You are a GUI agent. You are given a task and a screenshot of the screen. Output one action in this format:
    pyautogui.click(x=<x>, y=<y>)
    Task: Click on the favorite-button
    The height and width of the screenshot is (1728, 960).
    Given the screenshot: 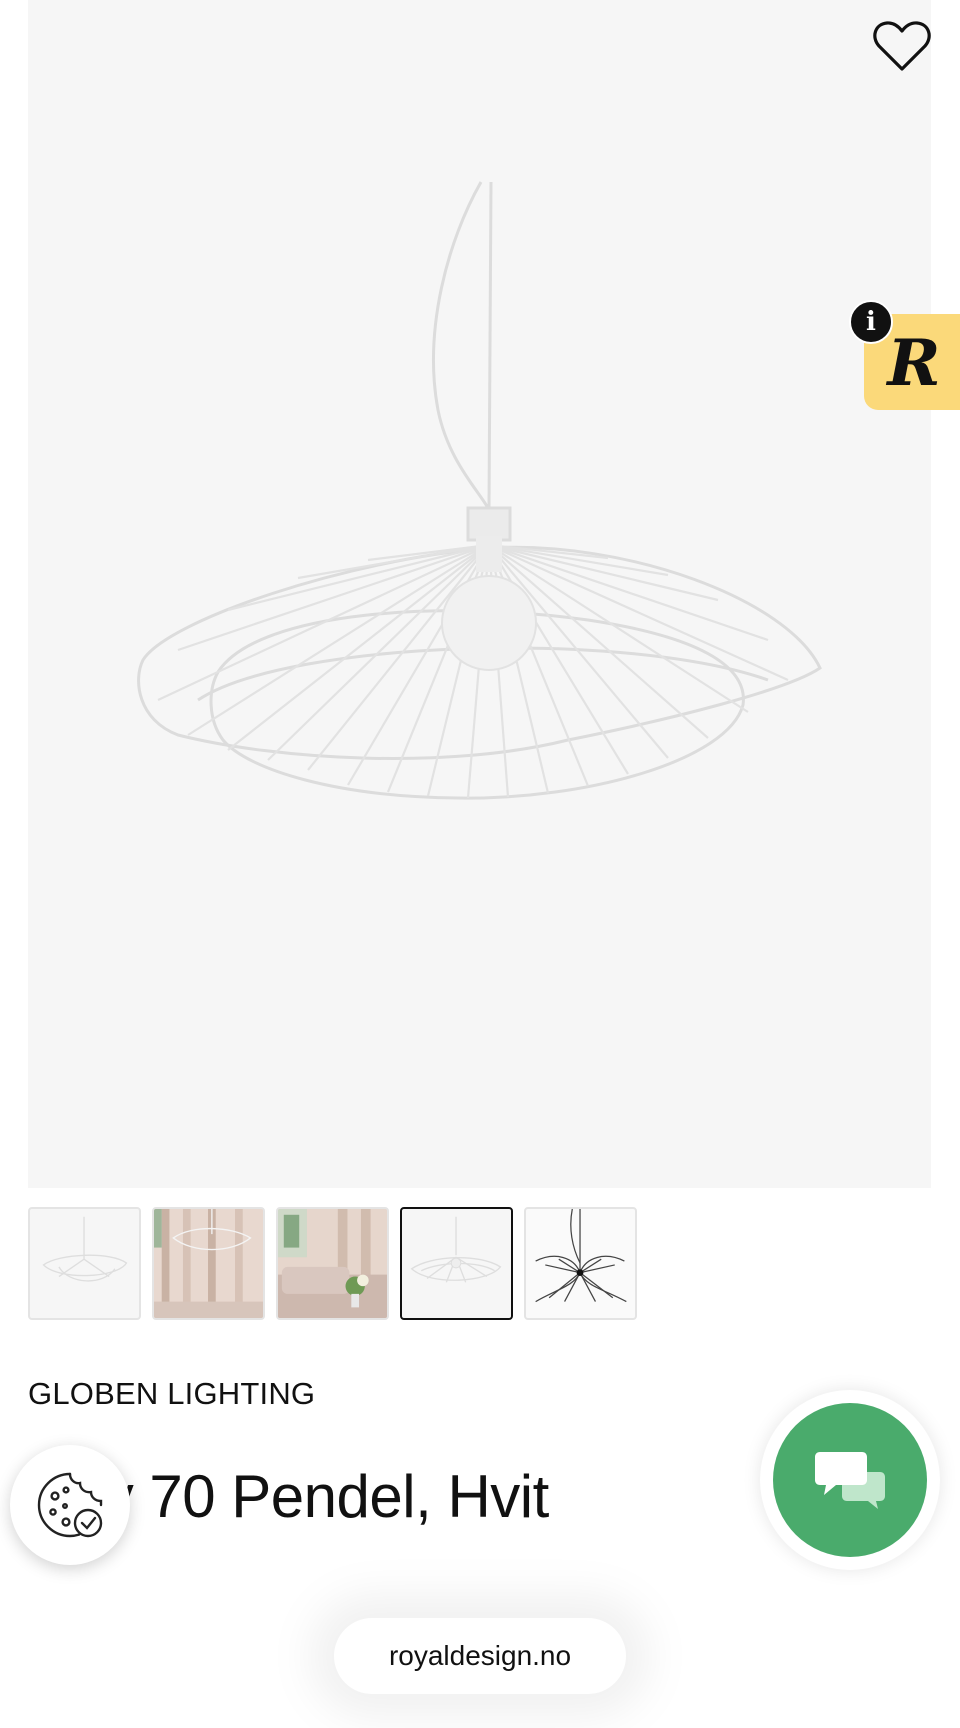 What is the action you would take?
    pyautogui.click(x=902, y=46)
    